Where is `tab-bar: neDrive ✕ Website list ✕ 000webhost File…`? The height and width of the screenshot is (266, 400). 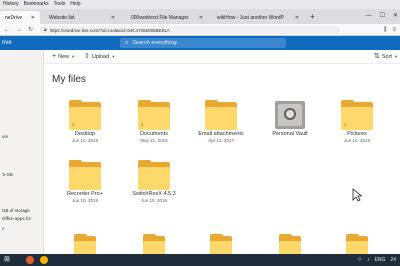 tab-bar: neDrive ✕ Website list ✕ 000webhost File… is located at coordinates (200, 16).